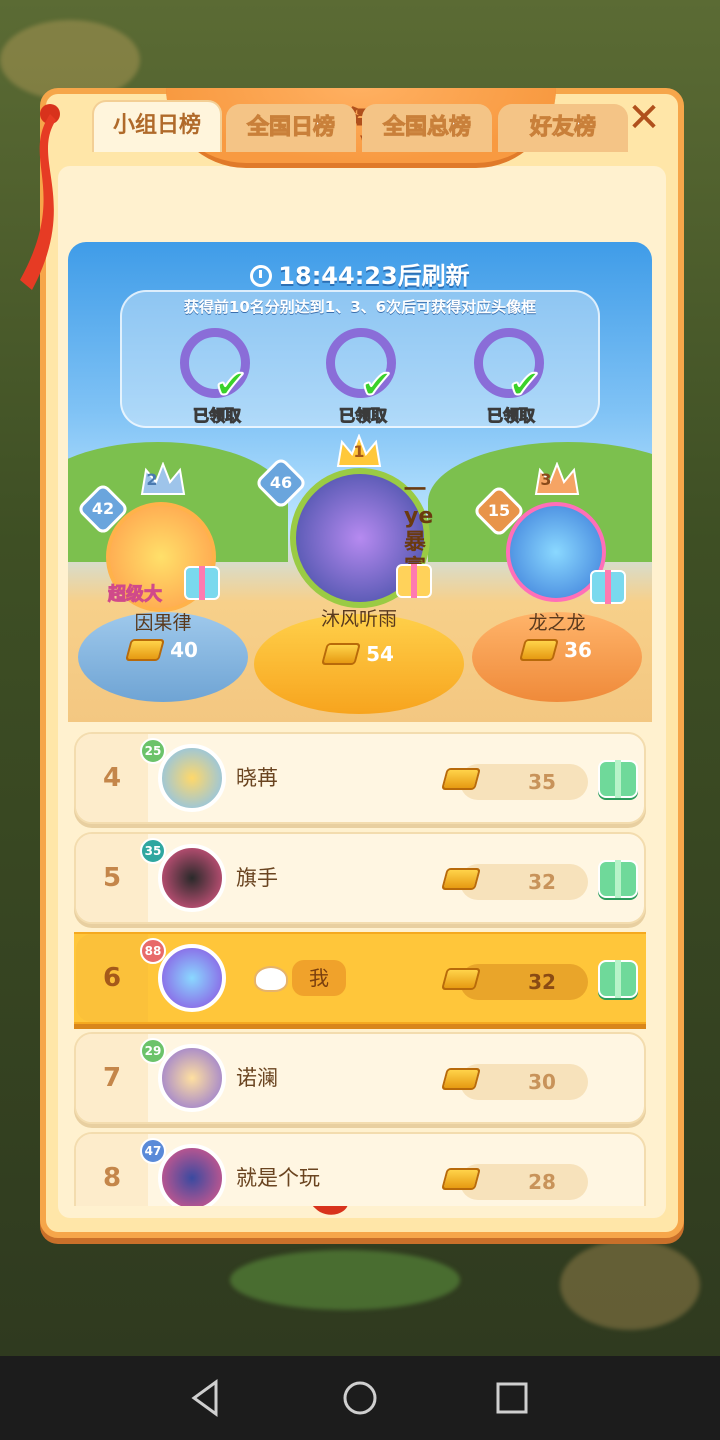  What do you see at coordinates (542, 1082) in the screenshot?
I see `player-score: 30` at bounding box center [542, 1082].